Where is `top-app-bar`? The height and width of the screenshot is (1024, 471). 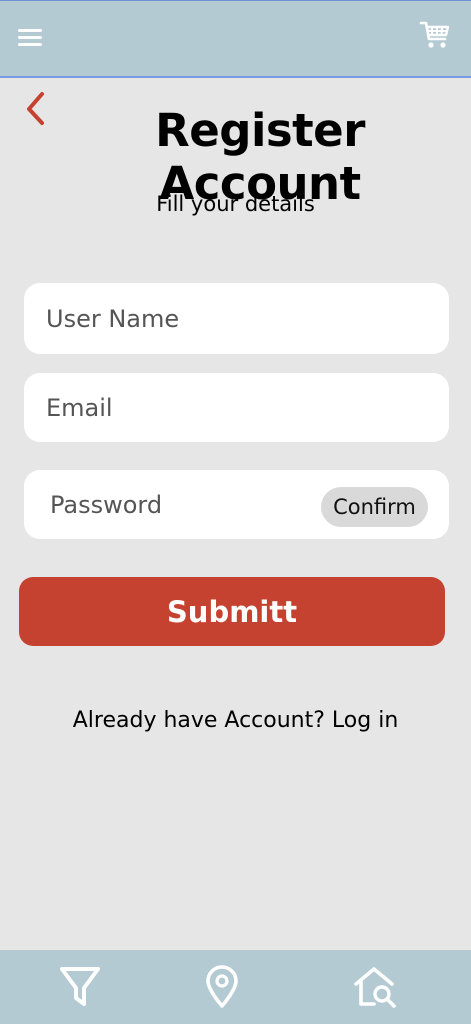
top-app-bar is located at coordinates (235, 39).